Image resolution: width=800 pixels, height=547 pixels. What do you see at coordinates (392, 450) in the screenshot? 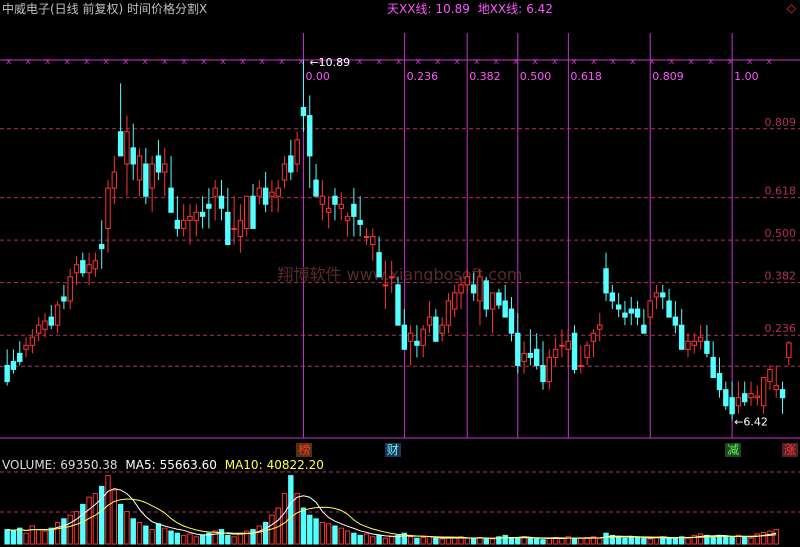
I see `tag-cai: 财` at bounding box center [392, 450].